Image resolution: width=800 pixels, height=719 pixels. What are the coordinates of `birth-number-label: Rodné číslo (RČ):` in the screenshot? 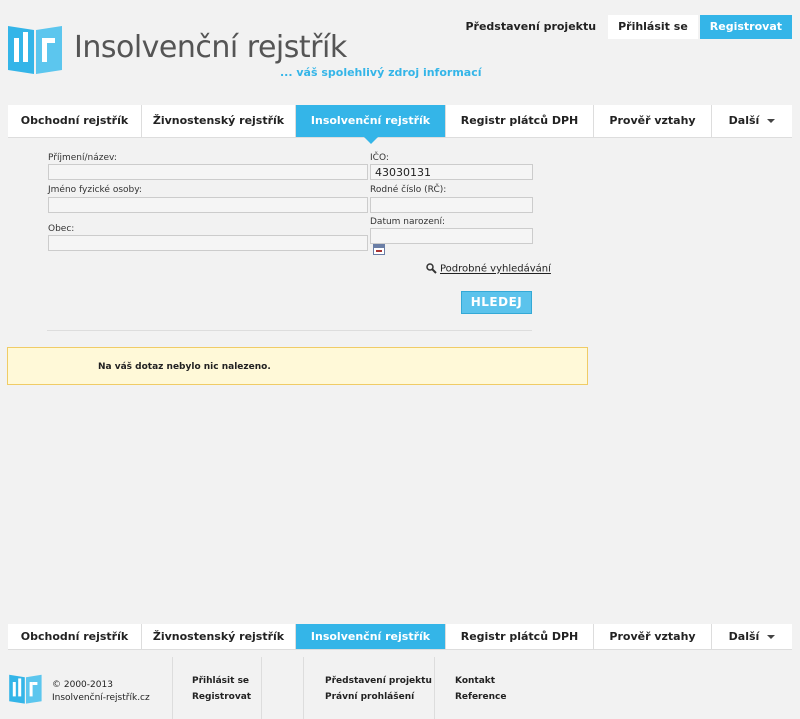 It's located at (408, 190).